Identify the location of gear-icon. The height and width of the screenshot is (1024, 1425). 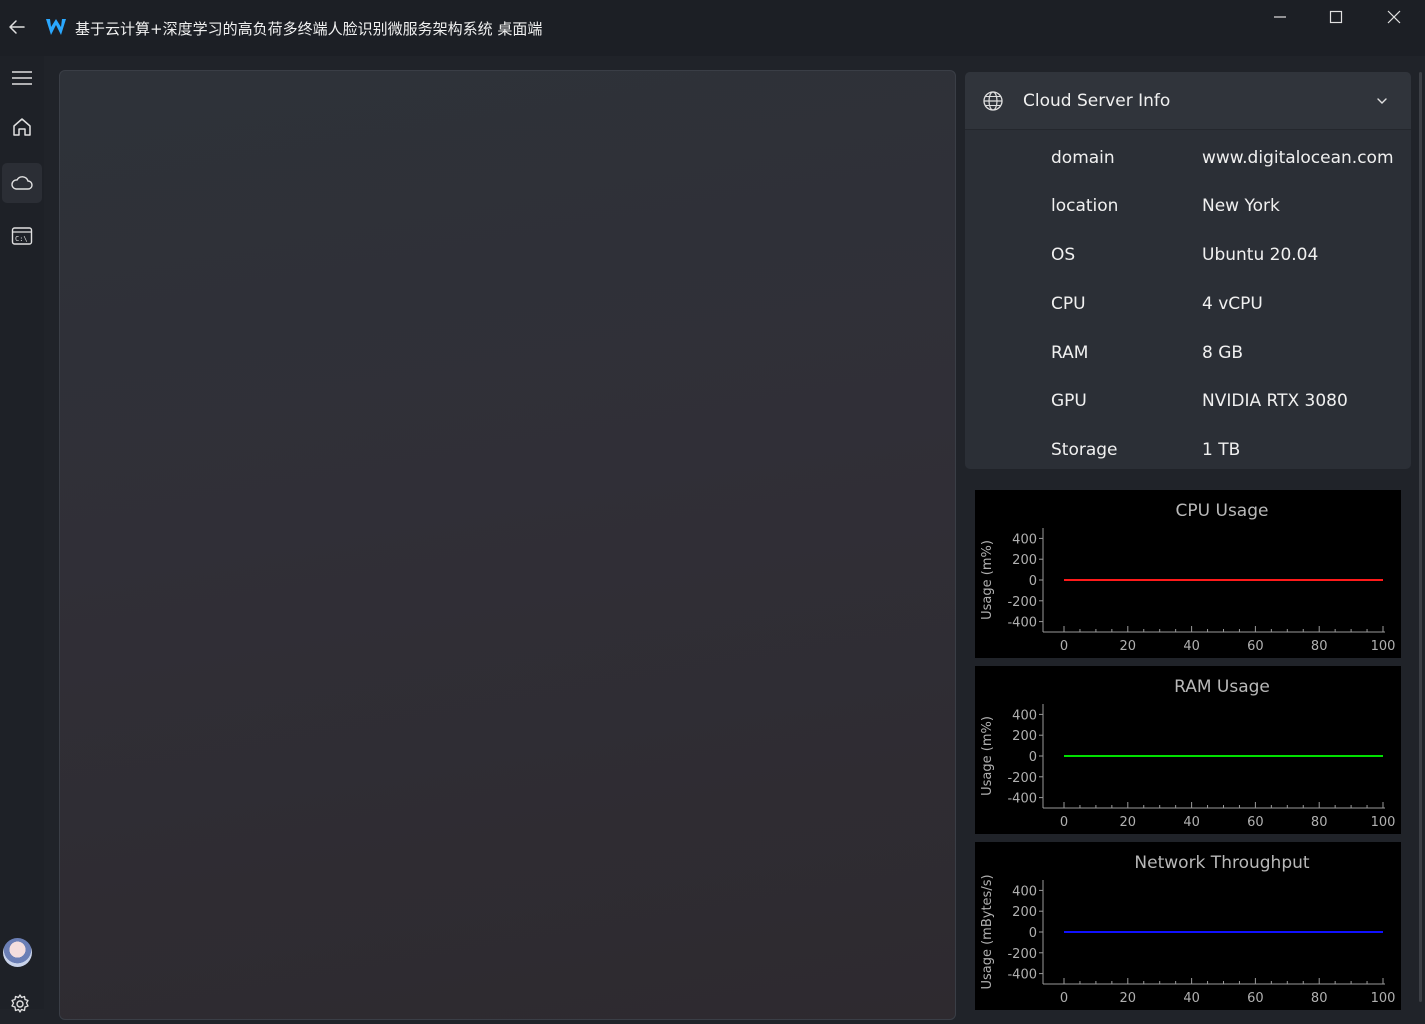
(20, 1003).